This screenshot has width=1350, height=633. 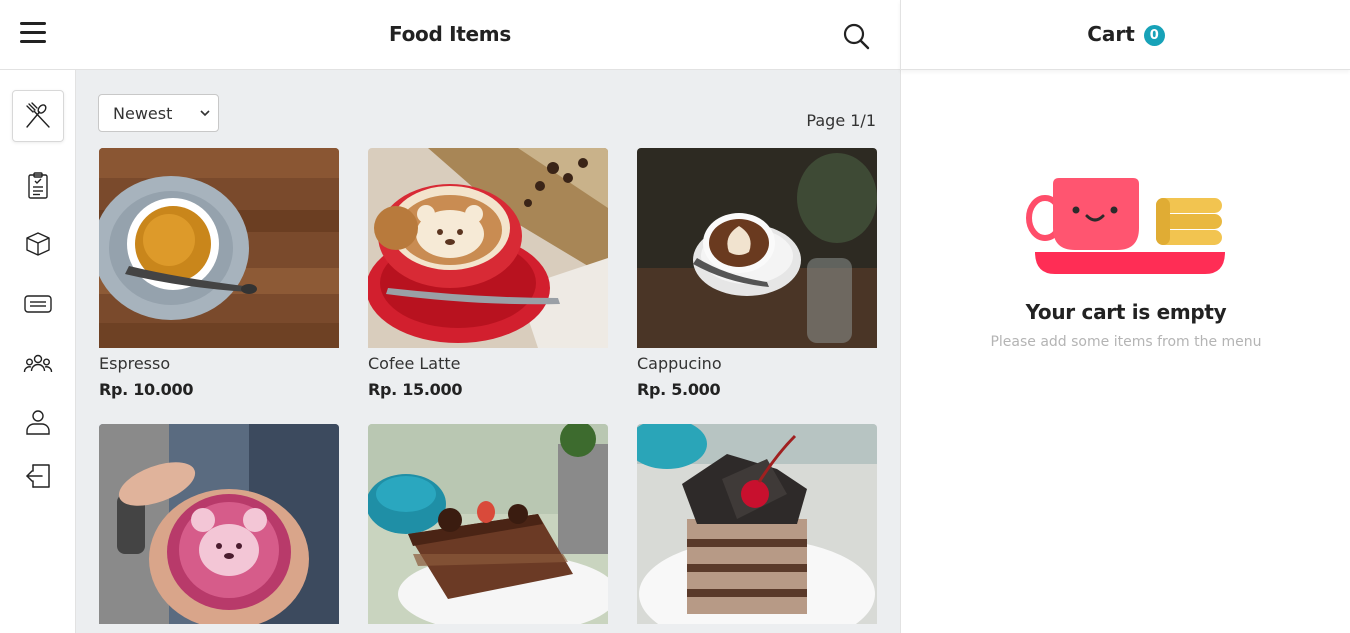 I want to click on utensils-icon, so click(x=38, y=115).